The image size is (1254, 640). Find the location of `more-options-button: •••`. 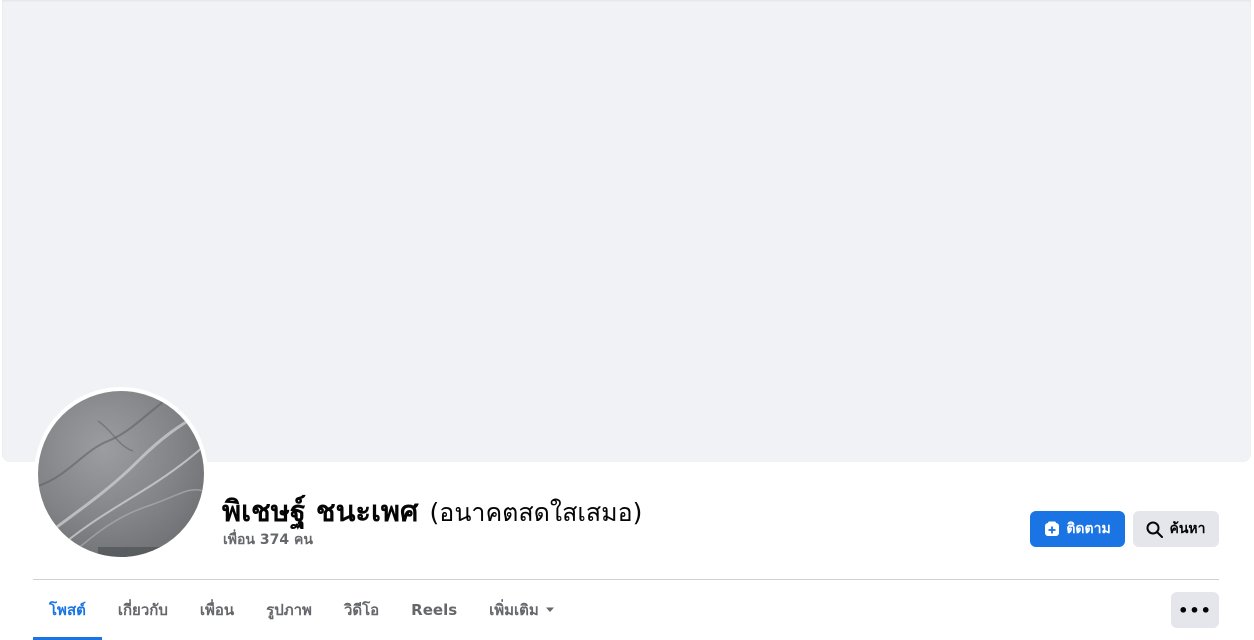

more-options-button: ••• is located at coordinates (1195, 610).